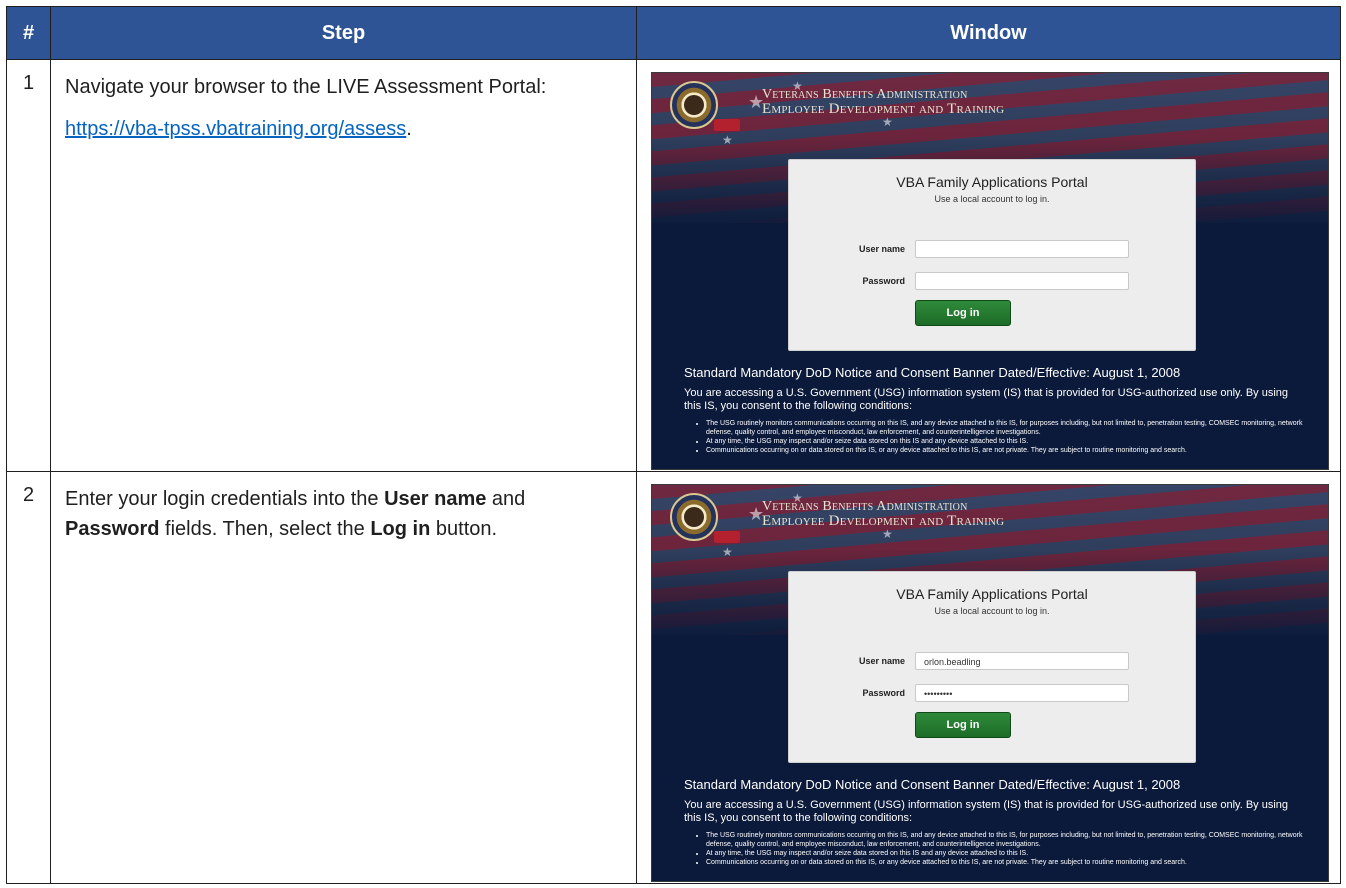 The height and width of the screenshot is (888, 1346). I want to click on bold-password: Password, so click(112, 529).